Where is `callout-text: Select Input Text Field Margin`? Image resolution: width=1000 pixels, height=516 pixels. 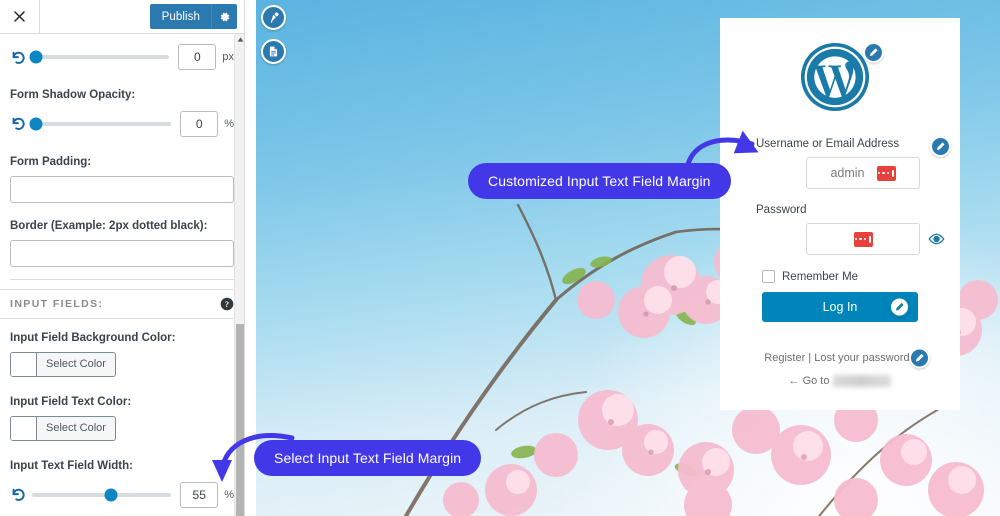
callout-text: Select Input Text Field Margin is located at coordinates (368, 458).